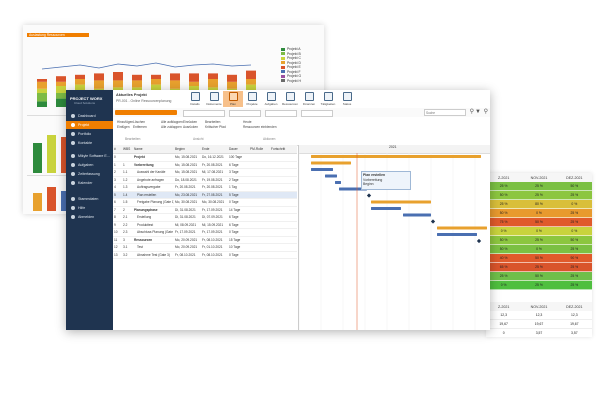 This screenshot has height=407, width=600. I want to click on toolbar-button-7: Finanzen, so click(309, 99).